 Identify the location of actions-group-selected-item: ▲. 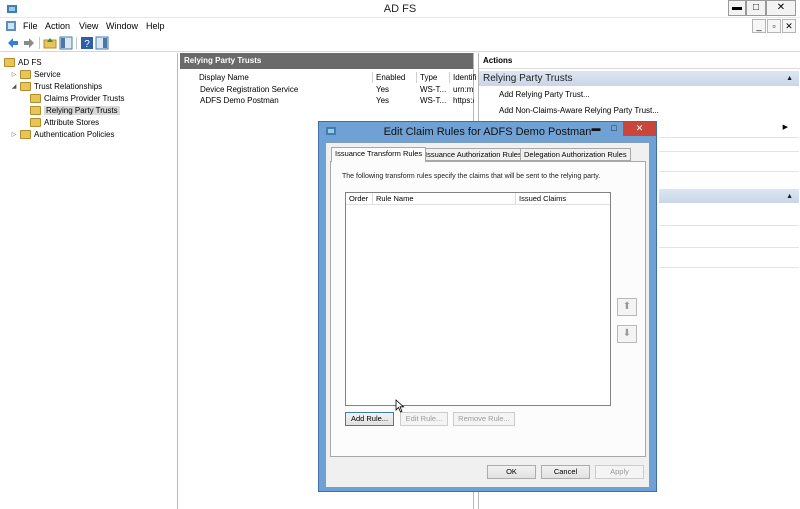
(729, 196).